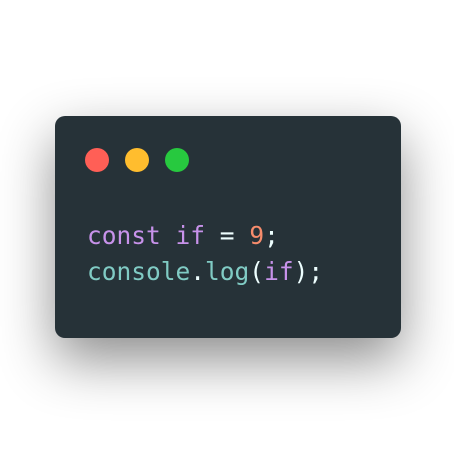  Describe the element at coordinates (227, 235) in the screenshot. I see `code-token: =` at that location.